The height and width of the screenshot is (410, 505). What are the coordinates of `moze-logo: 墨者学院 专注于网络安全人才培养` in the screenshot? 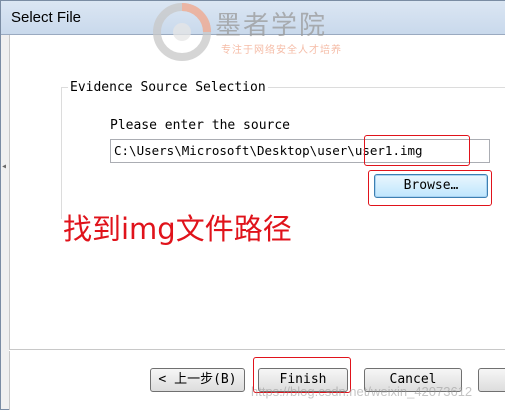 It's located at (261, 32).